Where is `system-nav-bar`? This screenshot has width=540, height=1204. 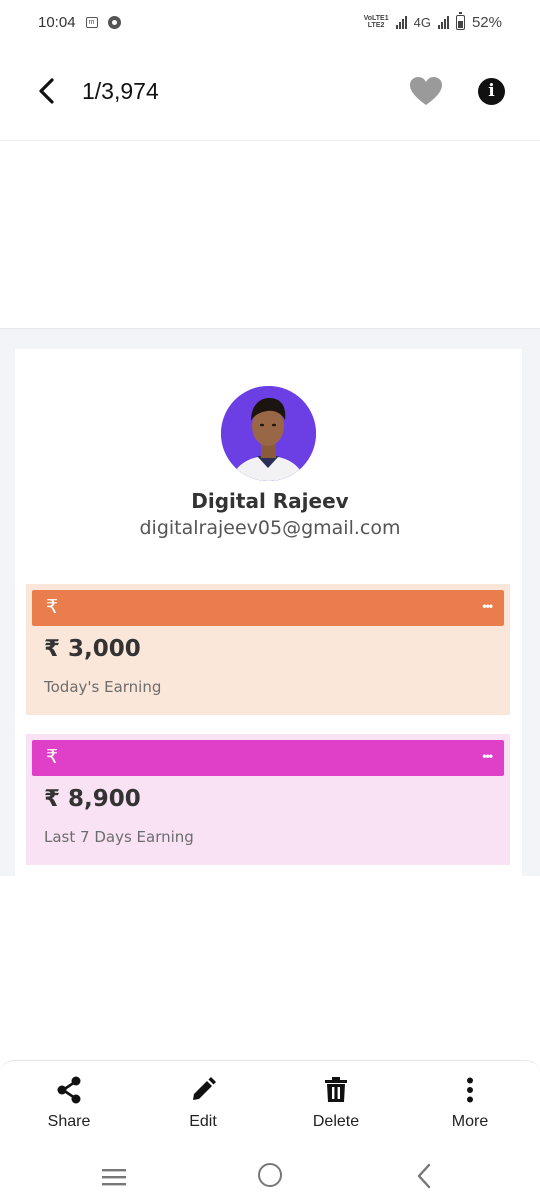
system-nav-bar is located at coordinates (270, 1177).